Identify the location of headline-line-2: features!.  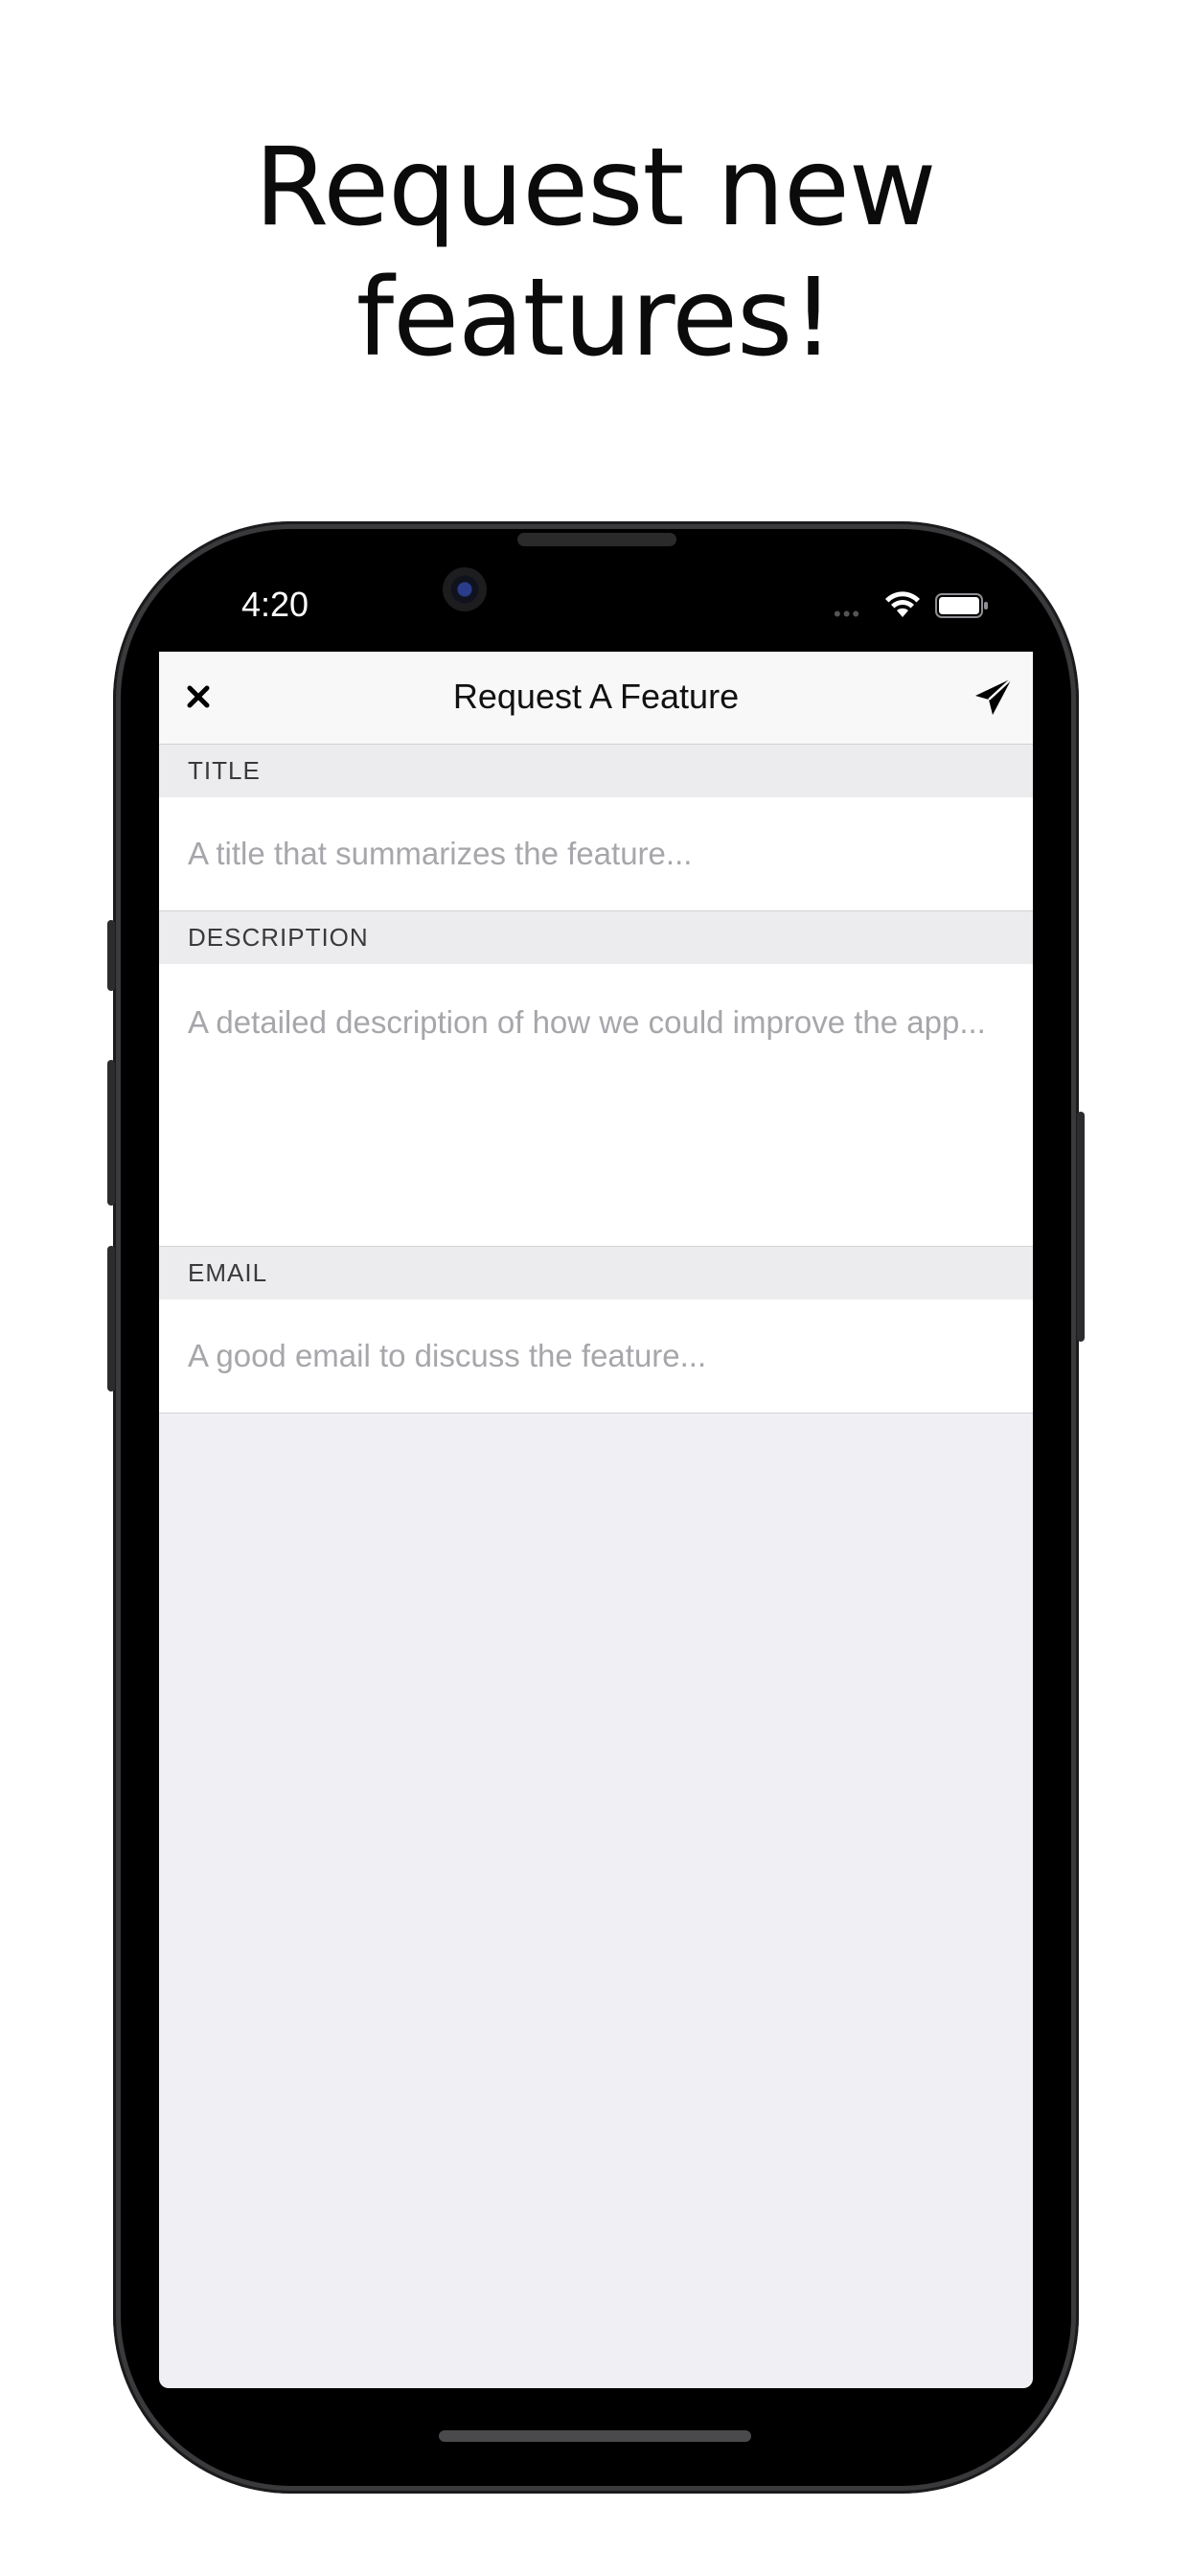
(595, 318).